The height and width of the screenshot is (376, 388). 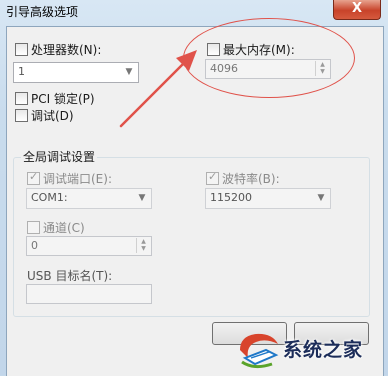 I want to click on annotation-arrow-icon, so click(x=158, y=89).